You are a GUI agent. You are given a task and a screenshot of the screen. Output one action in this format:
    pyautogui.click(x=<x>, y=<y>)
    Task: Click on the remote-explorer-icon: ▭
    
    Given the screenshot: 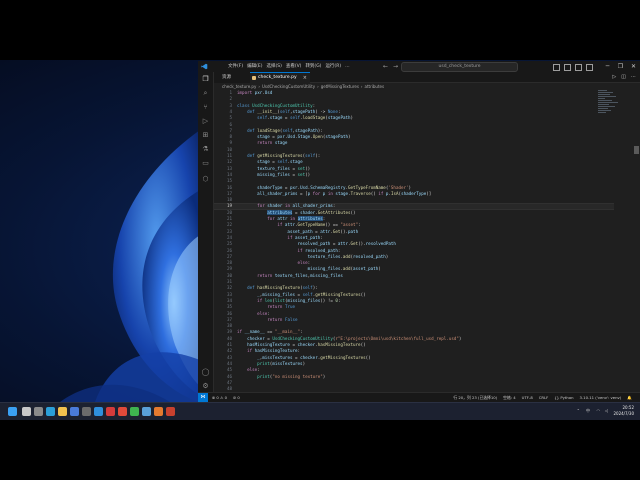 What is the action you would take?
    pyautogui.click(x=205, y=163)
    